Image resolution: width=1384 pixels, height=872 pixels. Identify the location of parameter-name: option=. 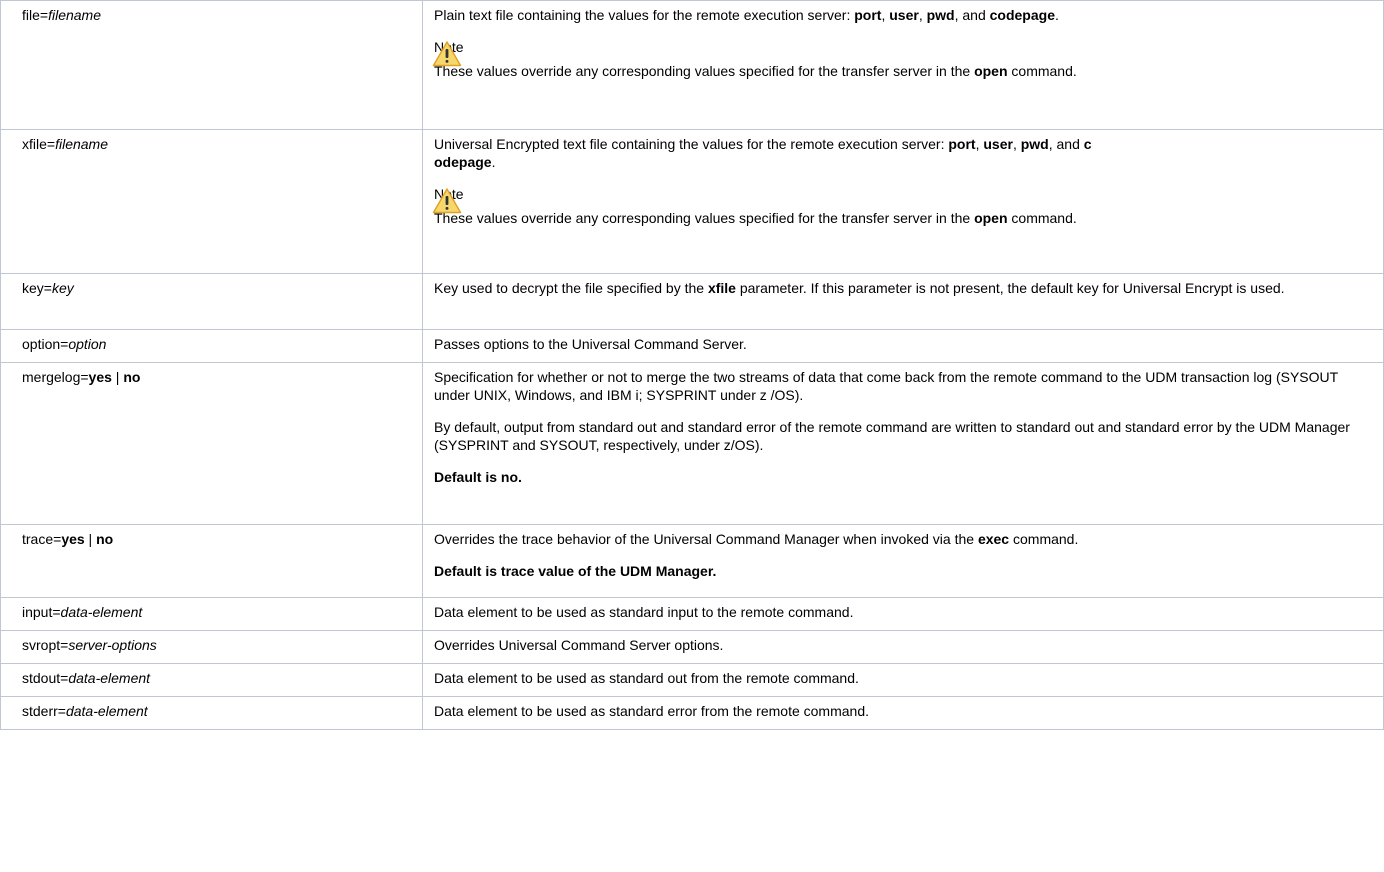
(45, 344).